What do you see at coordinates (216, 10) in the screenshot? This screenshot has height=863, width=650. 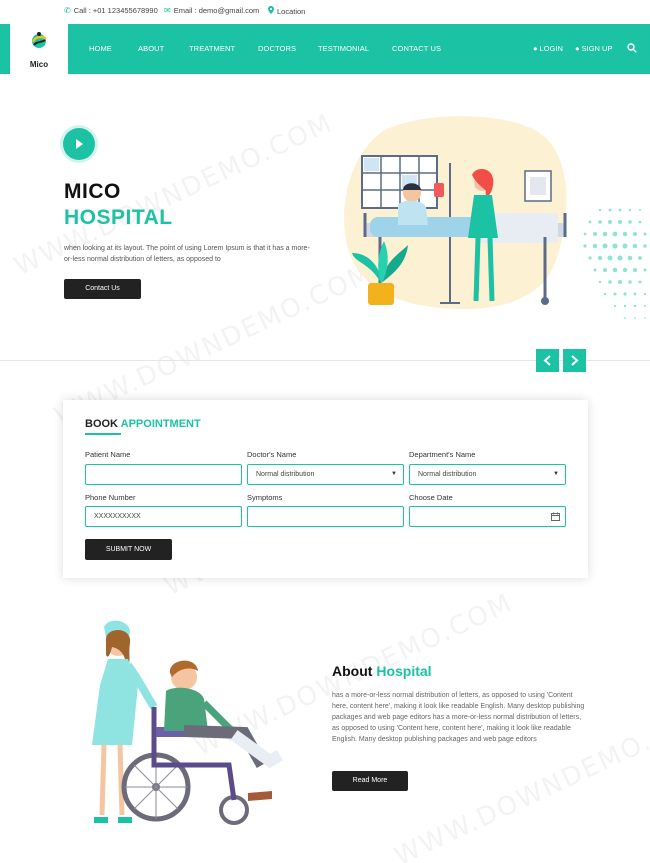 I see `email-text: Email : demo@gmail.com` at bounding box center [216, 10].